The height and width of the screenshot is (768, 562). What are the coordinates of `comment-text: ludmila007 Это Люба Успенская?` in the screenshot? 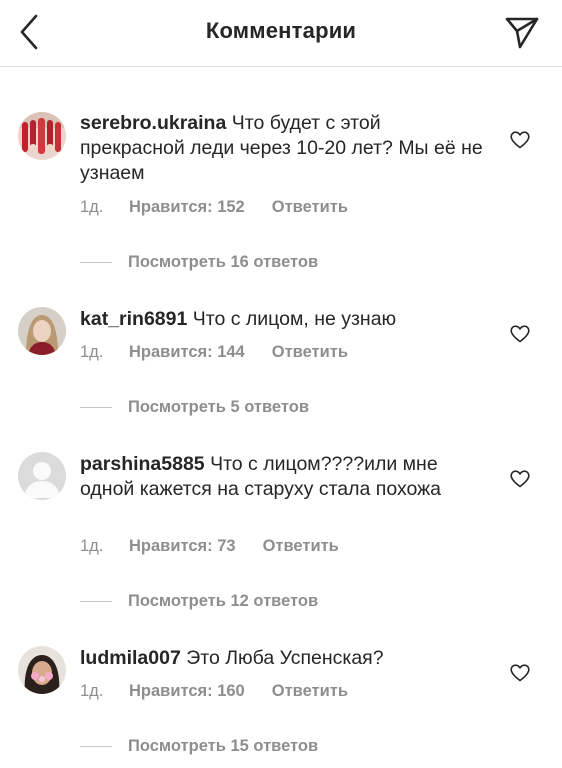 It's located at (282, 658).